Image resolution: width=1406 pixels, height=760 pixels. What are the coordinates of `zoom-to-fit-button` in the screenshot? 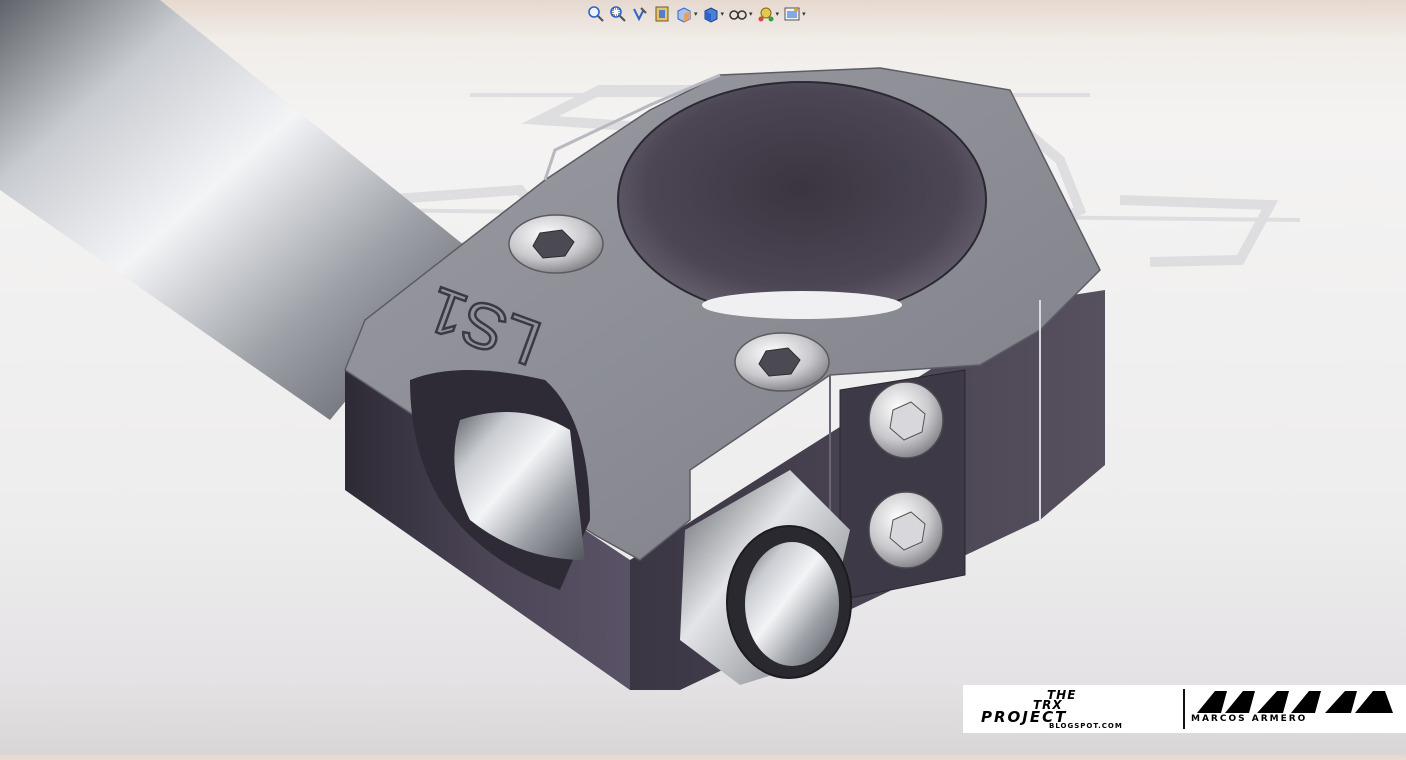 It's located at (596, 14).